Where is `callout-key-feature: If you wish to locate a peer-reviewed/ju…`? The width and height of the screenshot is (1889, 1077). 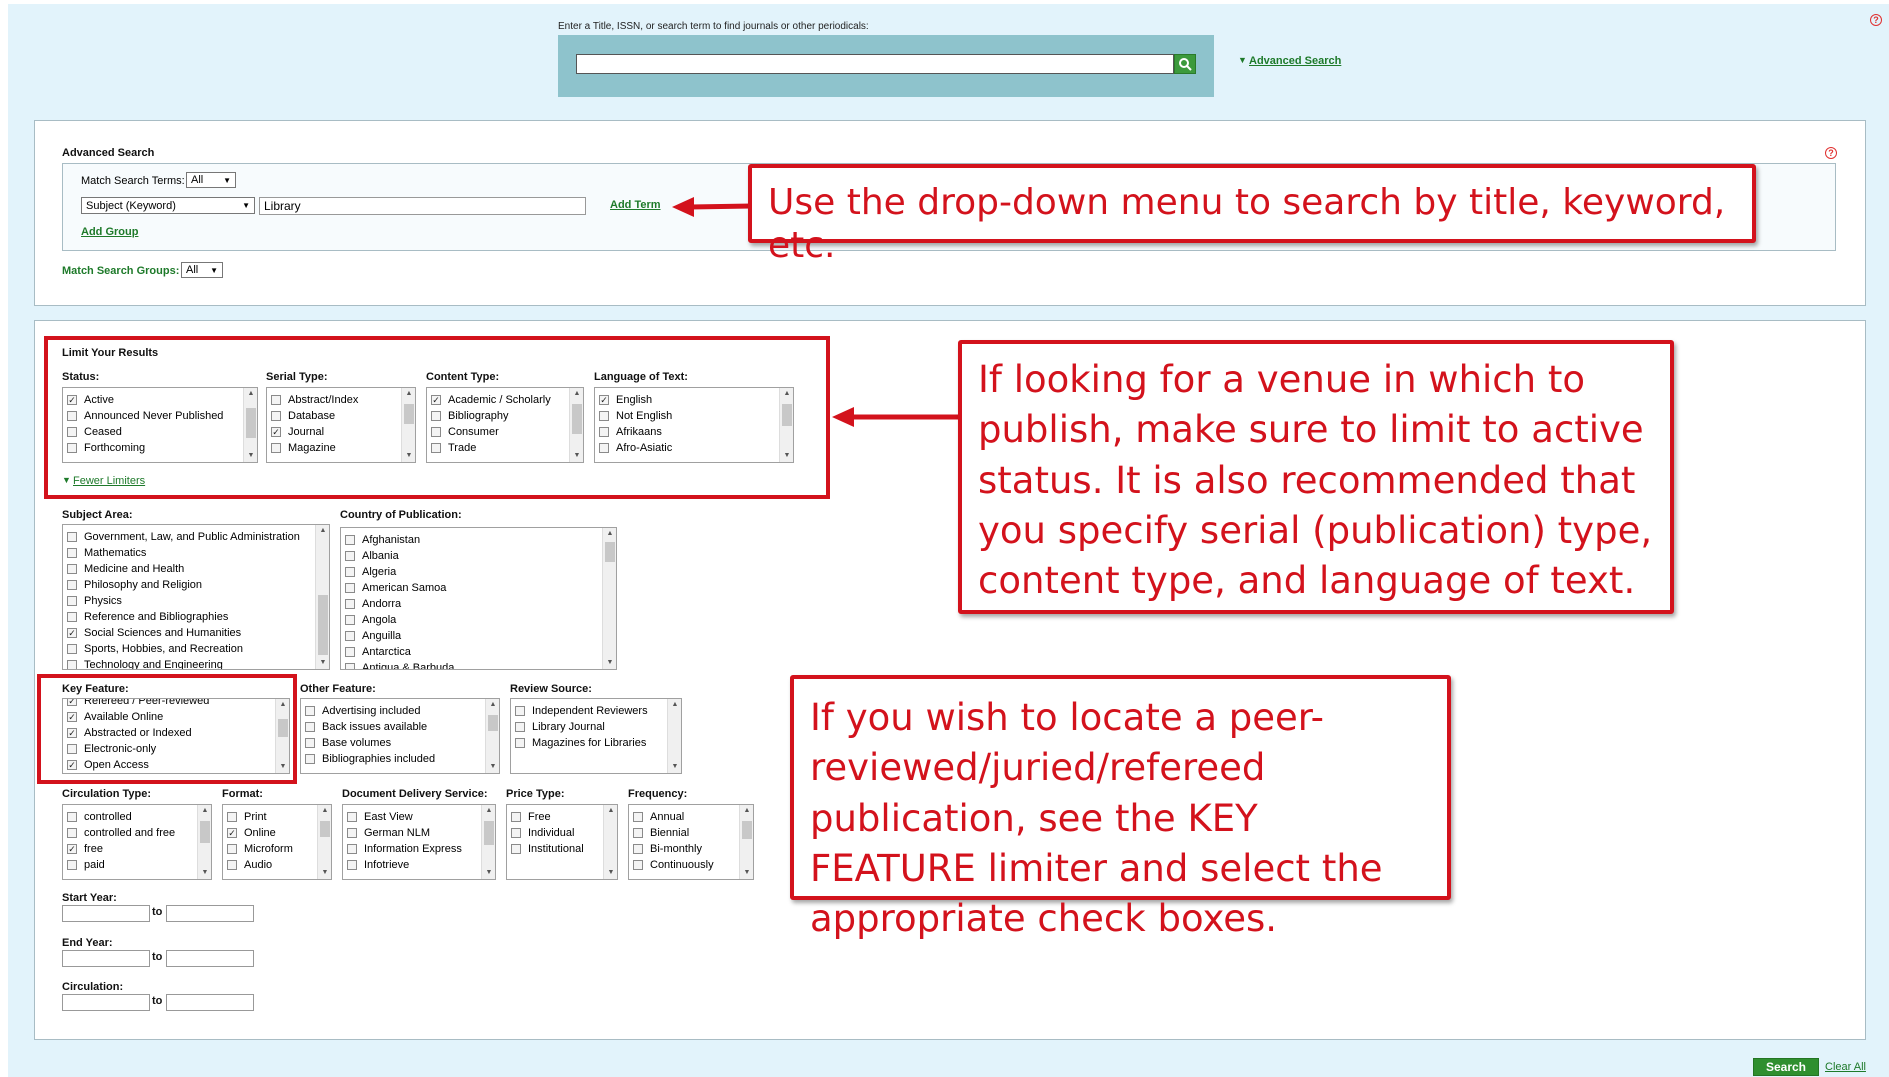
callout-key-feature: If you wish to locate a peer-reviewed/ju… is located at coordinates (1120, 807).